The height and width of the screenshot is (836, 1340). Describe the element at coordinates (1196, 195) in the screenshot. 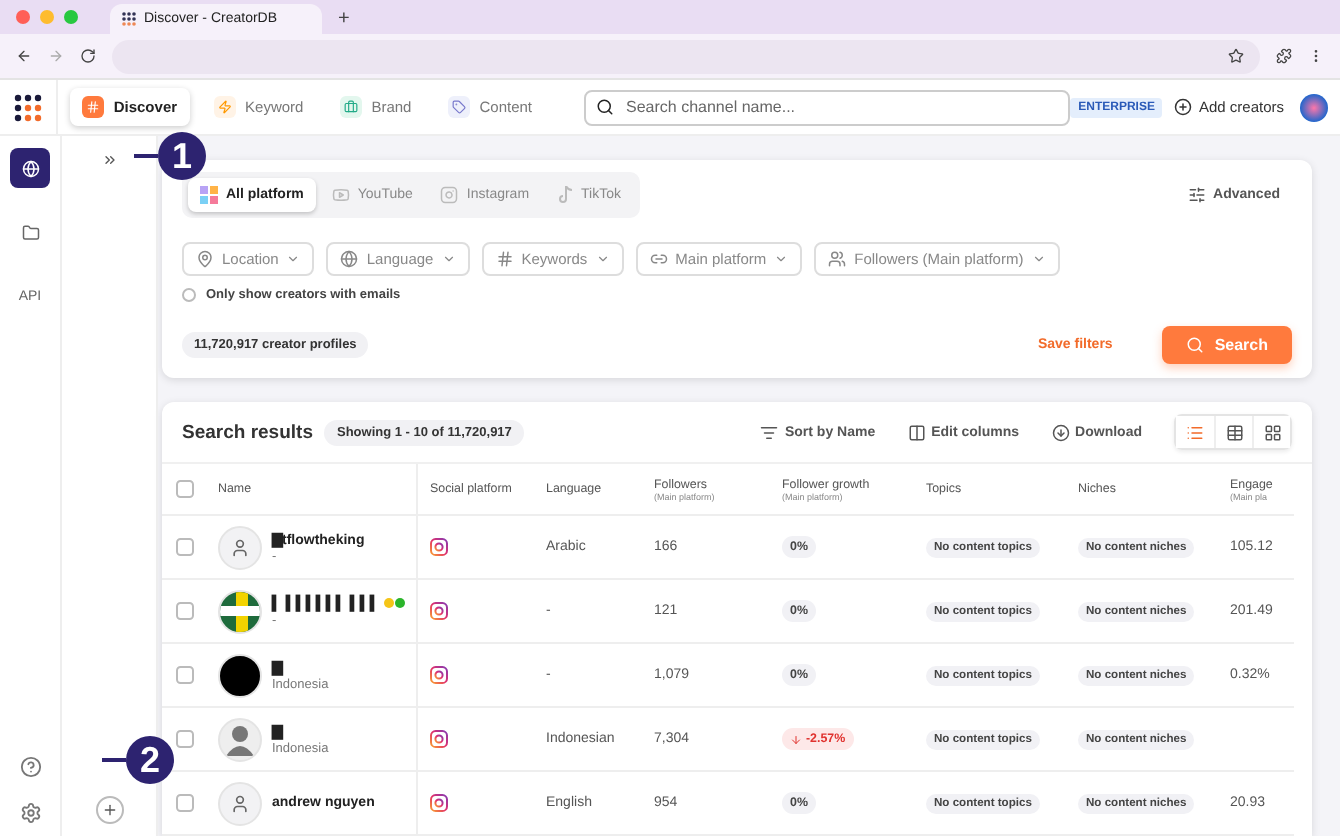

I see `sliders-icon` at that location.